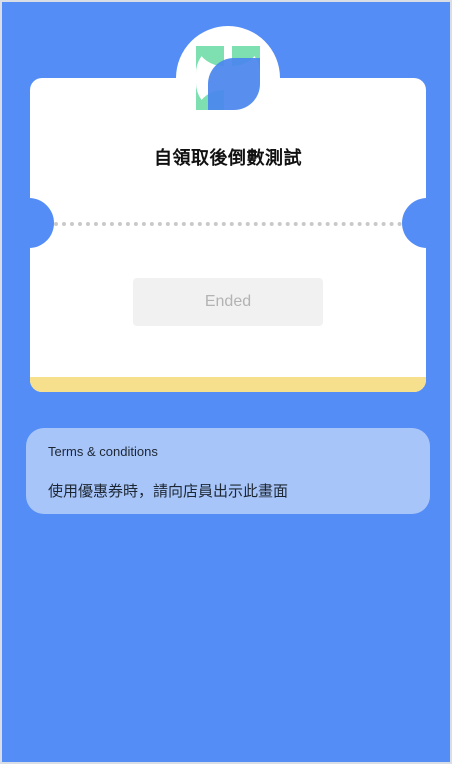 The image size is (452, 764). What do you see at coordinates (29, 223) in the screenshot?
I see `coupon-notch-left` at bounding box center [29, 223].